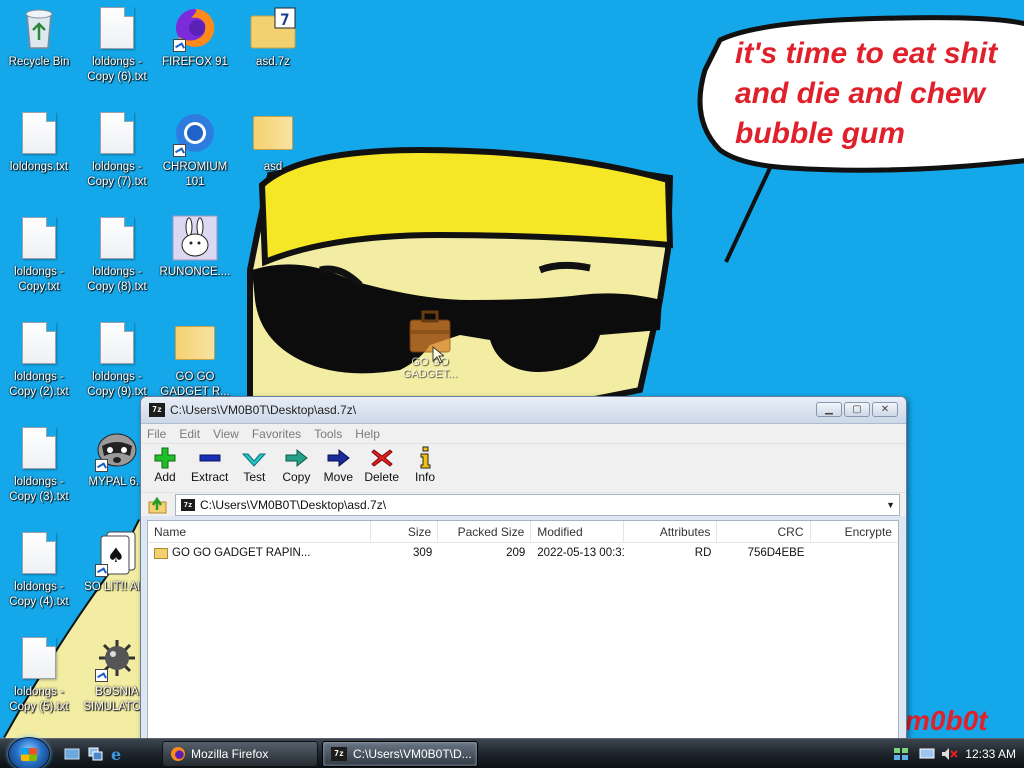  I want to click on menu-favorites: Favorites, so click(276, 434).